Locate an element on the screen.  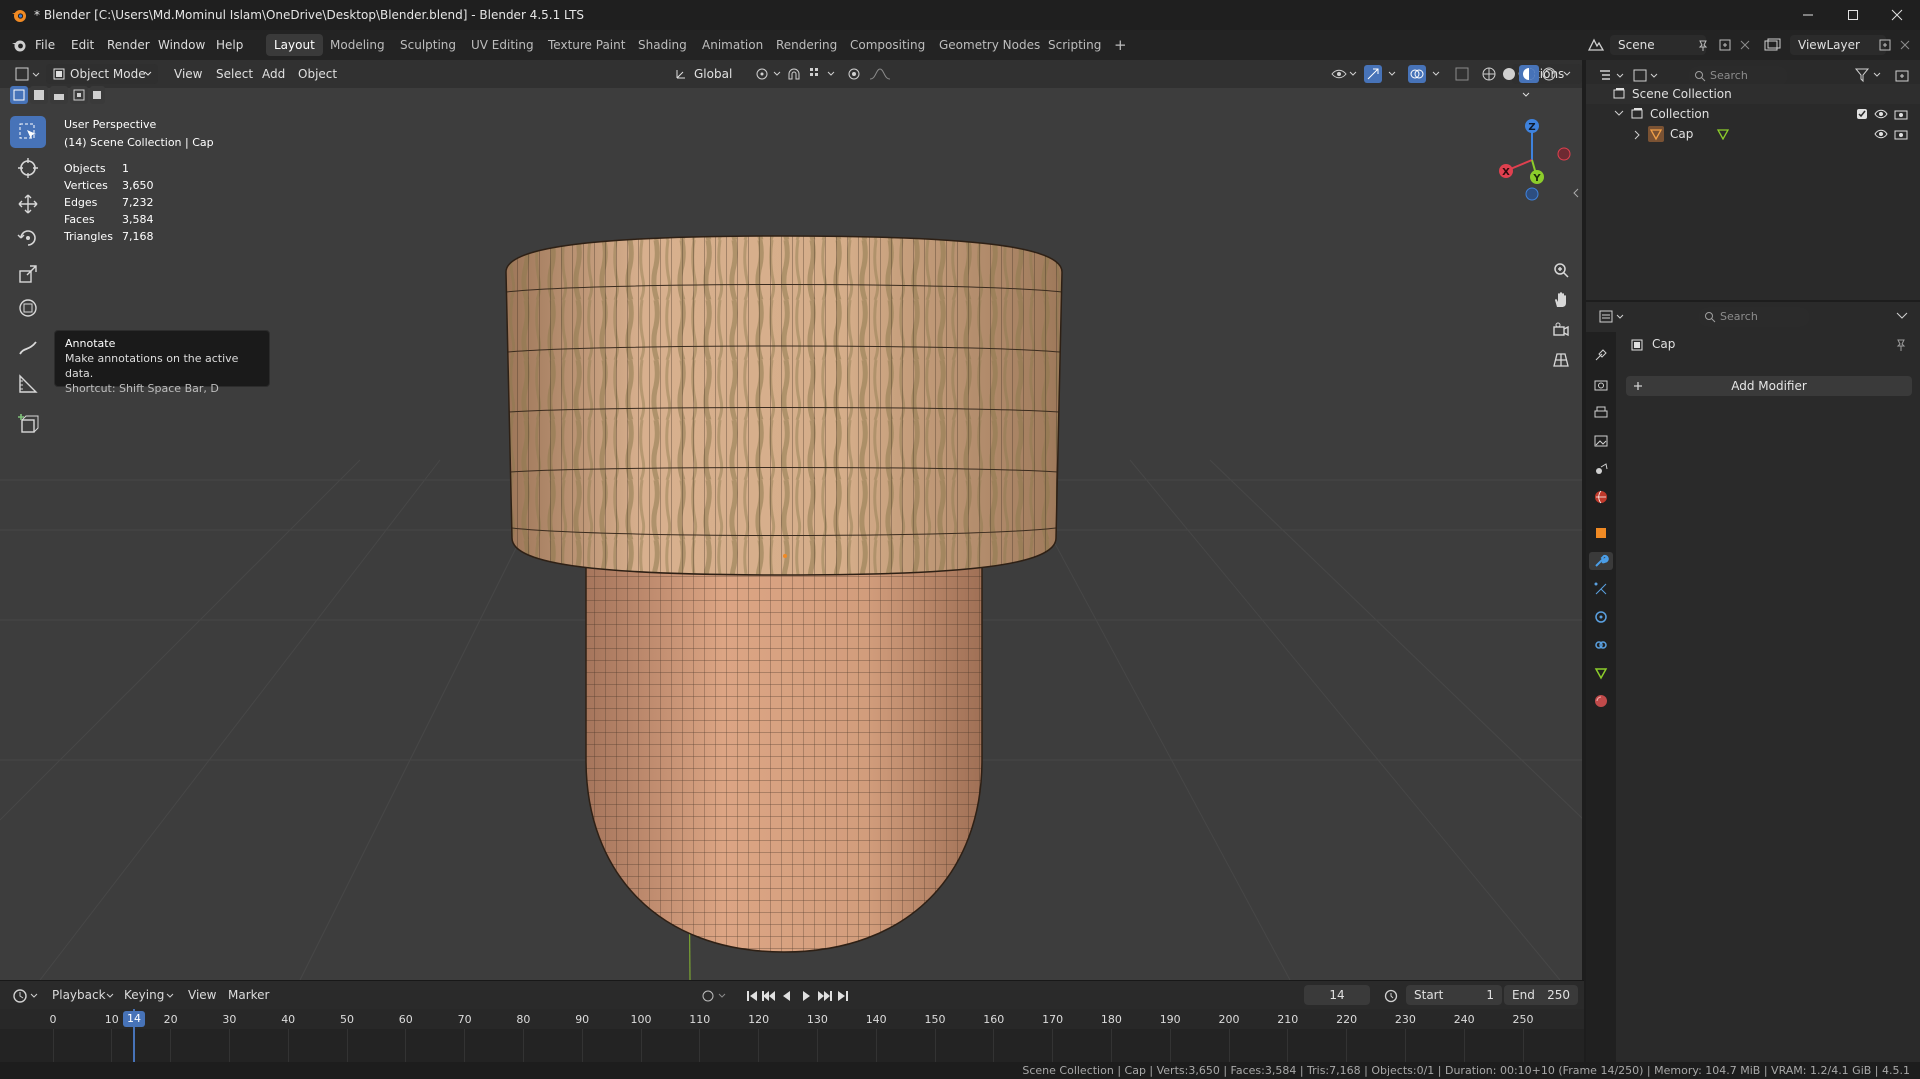
falloff-icon is located at coordinates (880, 74).